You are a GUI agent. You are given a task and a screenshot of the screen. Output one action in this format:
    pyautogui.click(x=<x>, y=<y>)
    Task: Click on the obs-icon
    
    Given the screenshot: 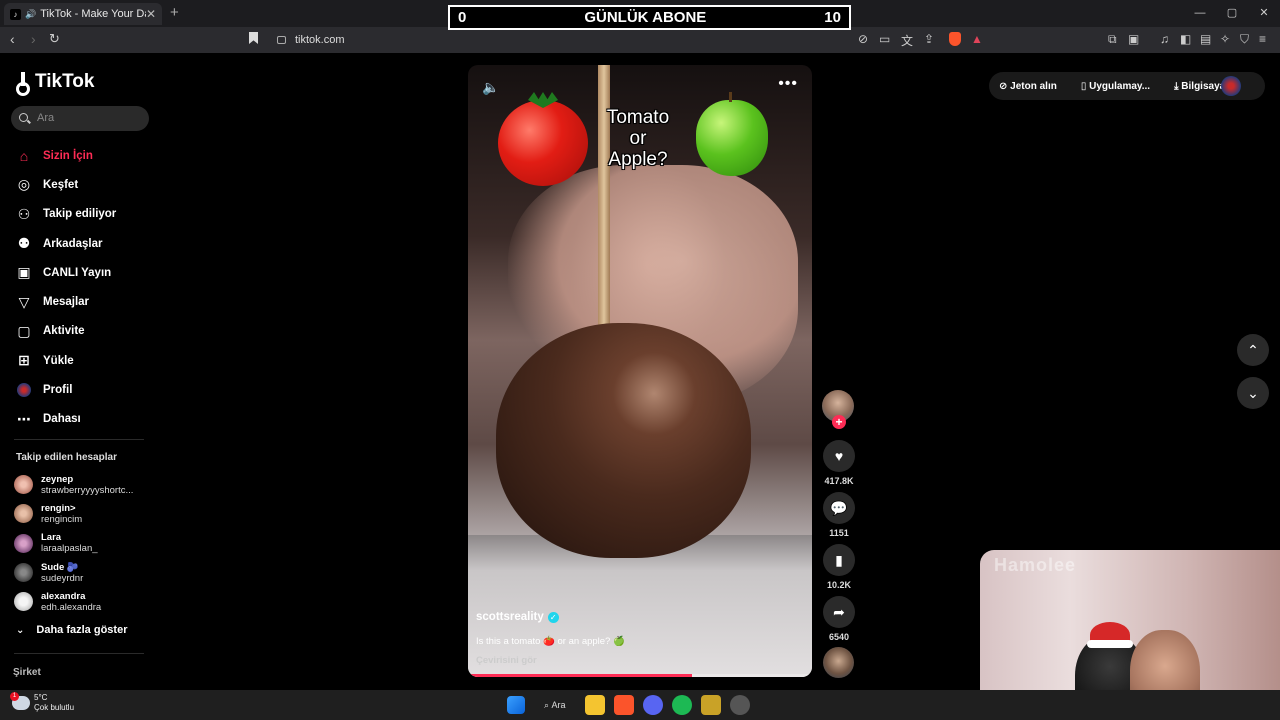 What is the action you would take?
    pyautogui.click(x=739, y=705)
    